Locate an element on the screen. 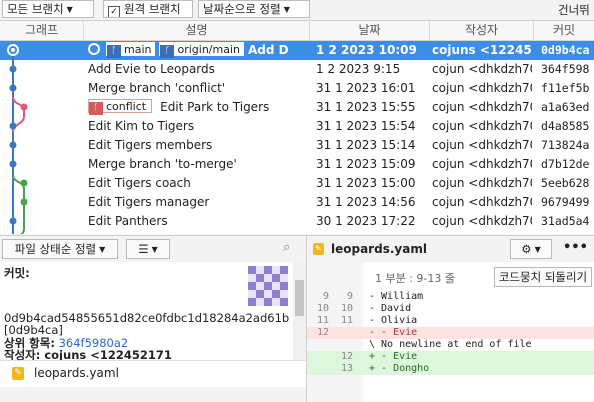 The width and height of the screenshot is (594, 402). old-line-number: 12 is located at coordinates (322, 332).